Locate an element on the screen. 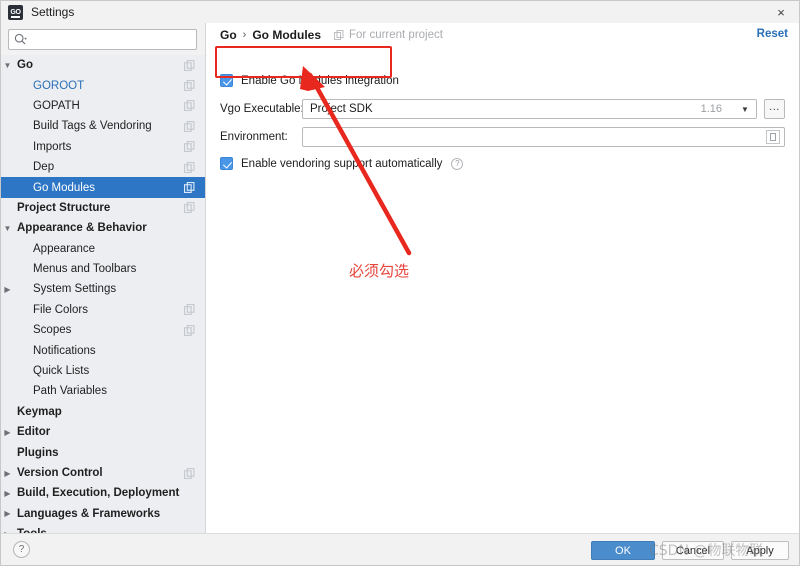 Image resolution: width=800 pixels, height=566 pixels. sidebar-item-languages-frameworks: ▶ Languages & Frameworks is located at coordinates (103, 514).